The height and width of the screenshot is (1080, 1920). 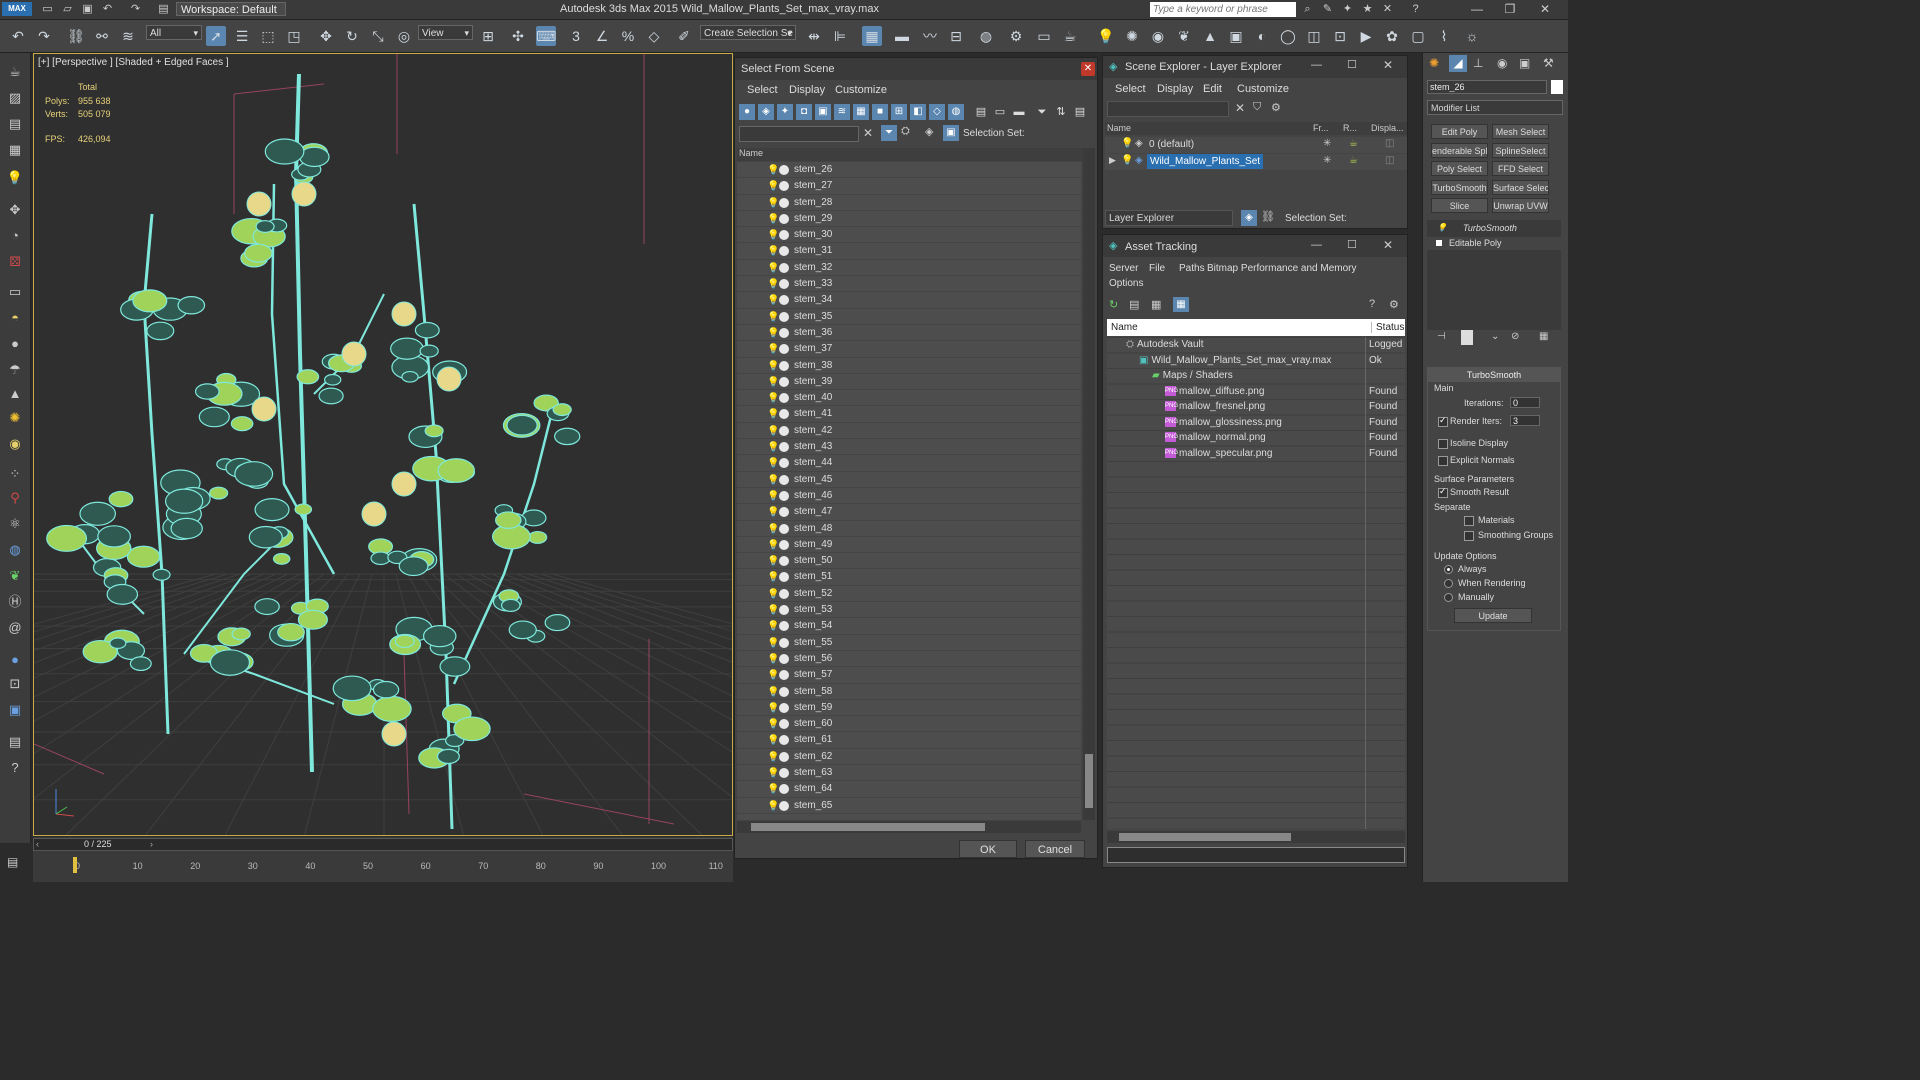 I want to click on name-filter-input, so click(x=799, y=134).